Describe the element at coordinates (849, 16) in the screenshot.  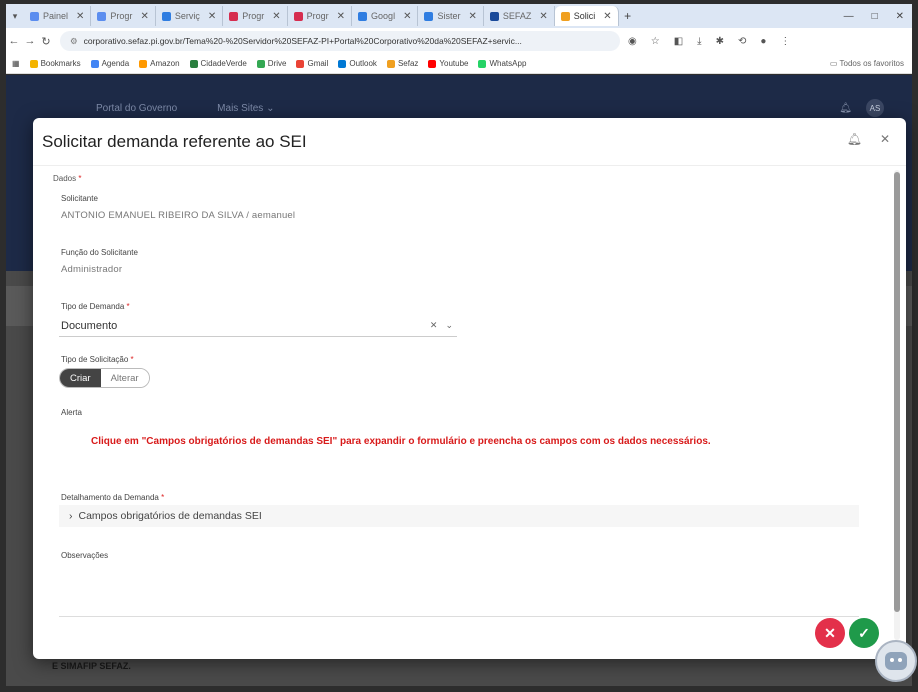
I see `minimize-icon: —` at that location.